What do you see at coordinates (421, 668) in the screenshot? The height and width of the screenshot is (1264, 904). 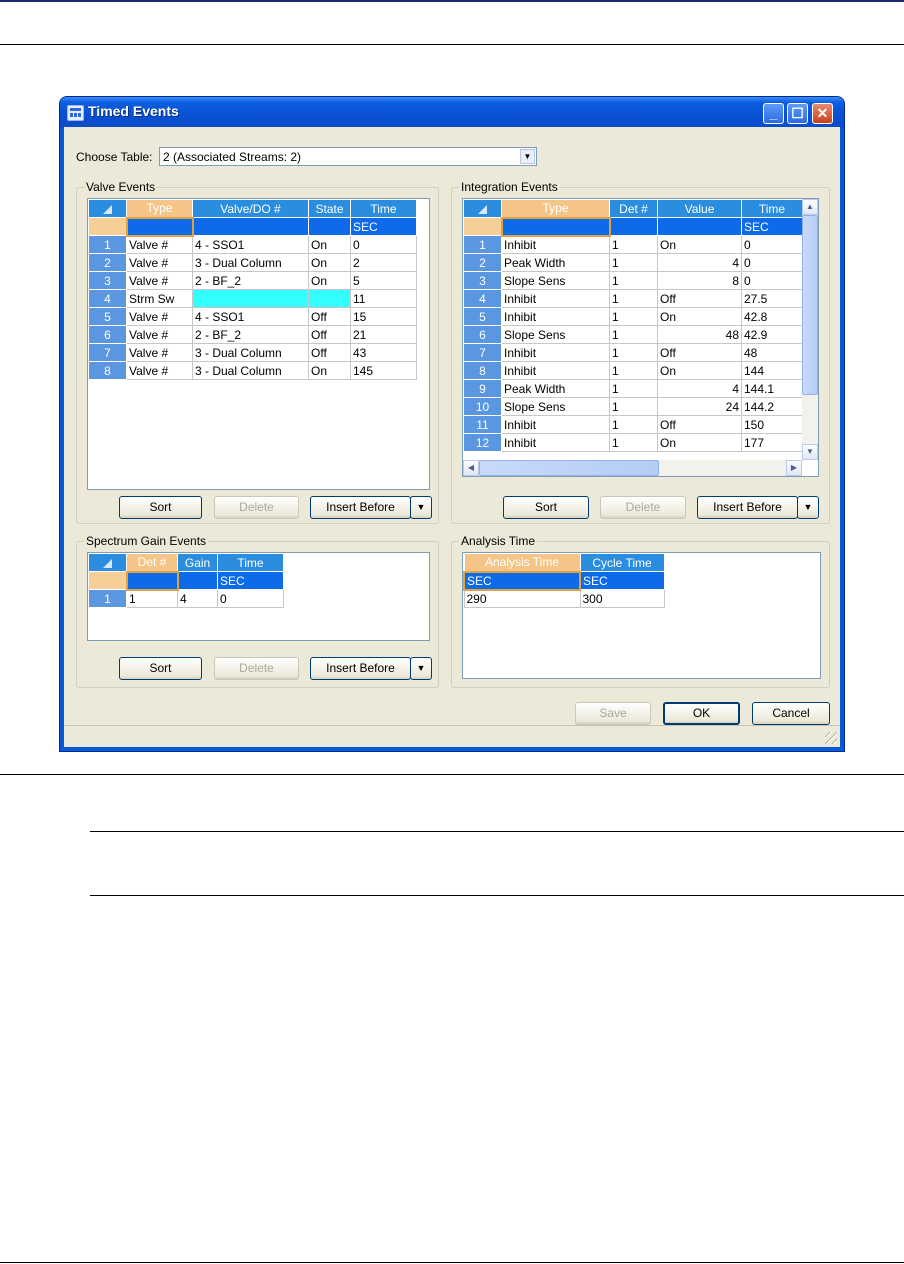 I see `spectrum-insert-dropdown-button: ▼` at bounding box center [421, 668].